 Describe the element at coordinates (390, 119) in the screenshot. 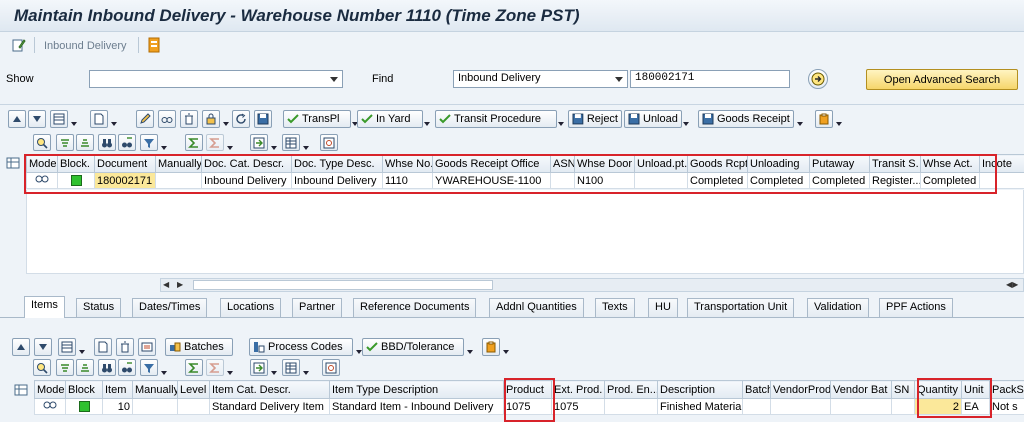

I see `in-yard-button: In Yard` at that location.